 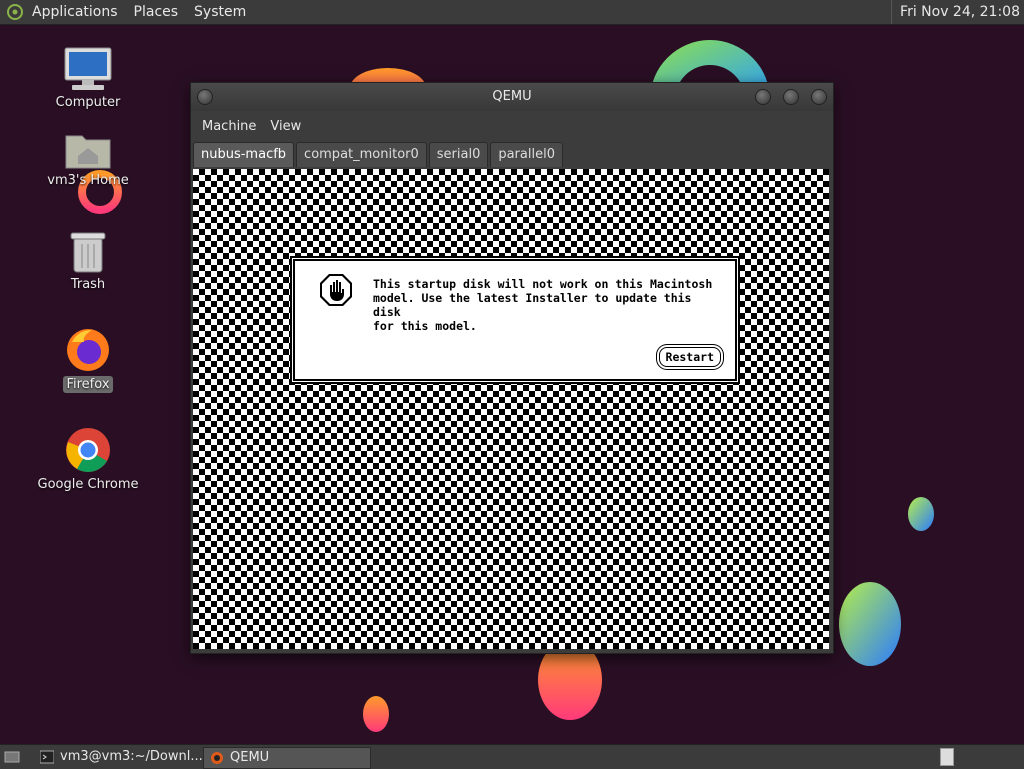 I want to click on taskbar-item-label: QEMU, so click(x=250, y=757).